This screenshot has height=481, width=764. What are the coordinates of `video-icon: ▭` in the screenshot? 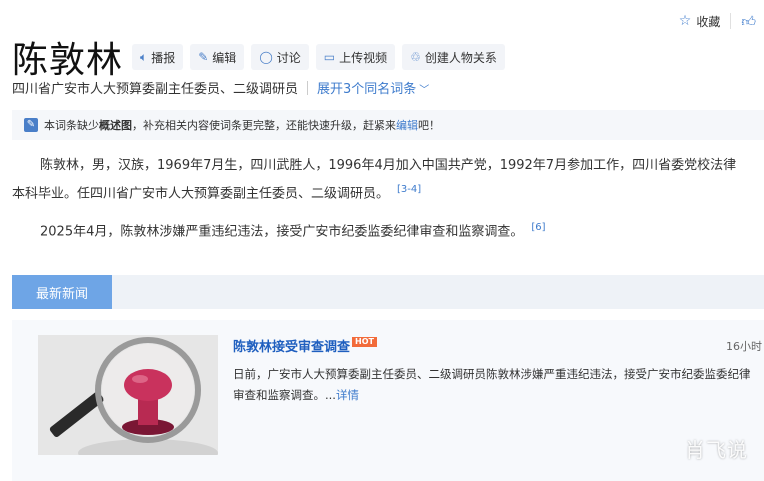 It's located at (329, 57).